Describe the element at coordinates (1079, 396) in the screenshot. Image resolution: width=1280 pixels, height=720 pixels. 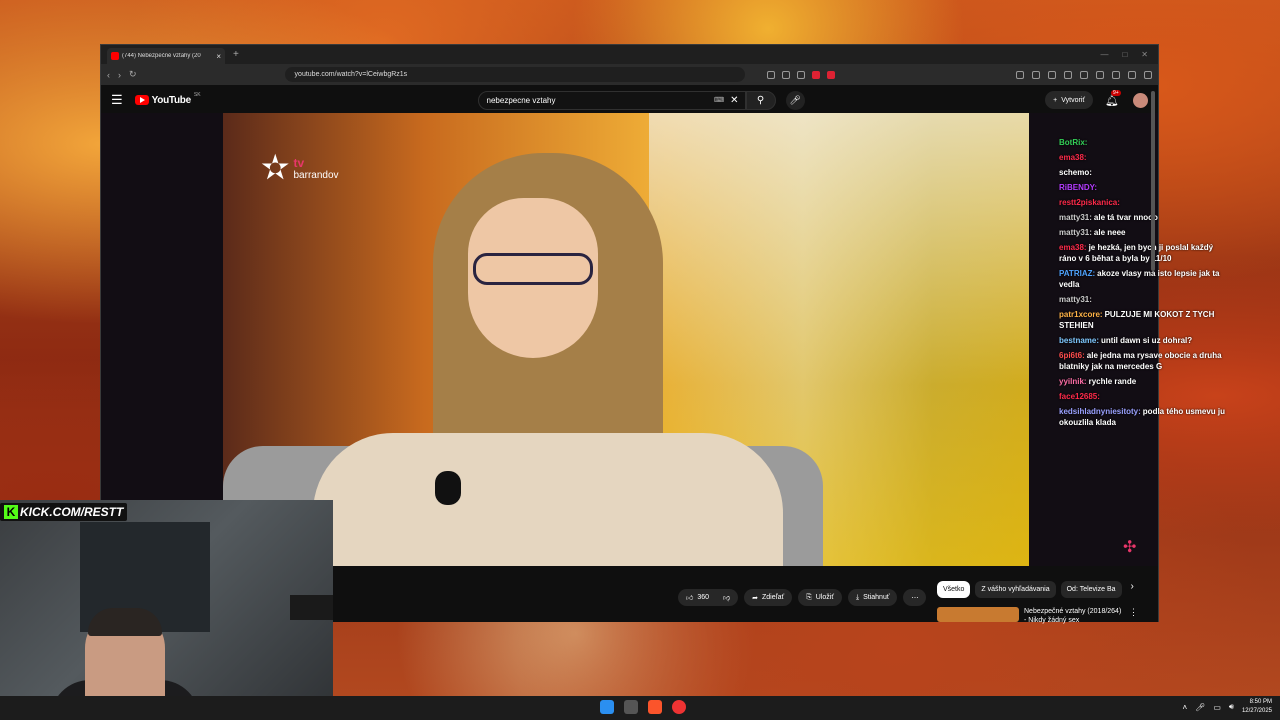
I see `chat-username: face12685:` at that location.